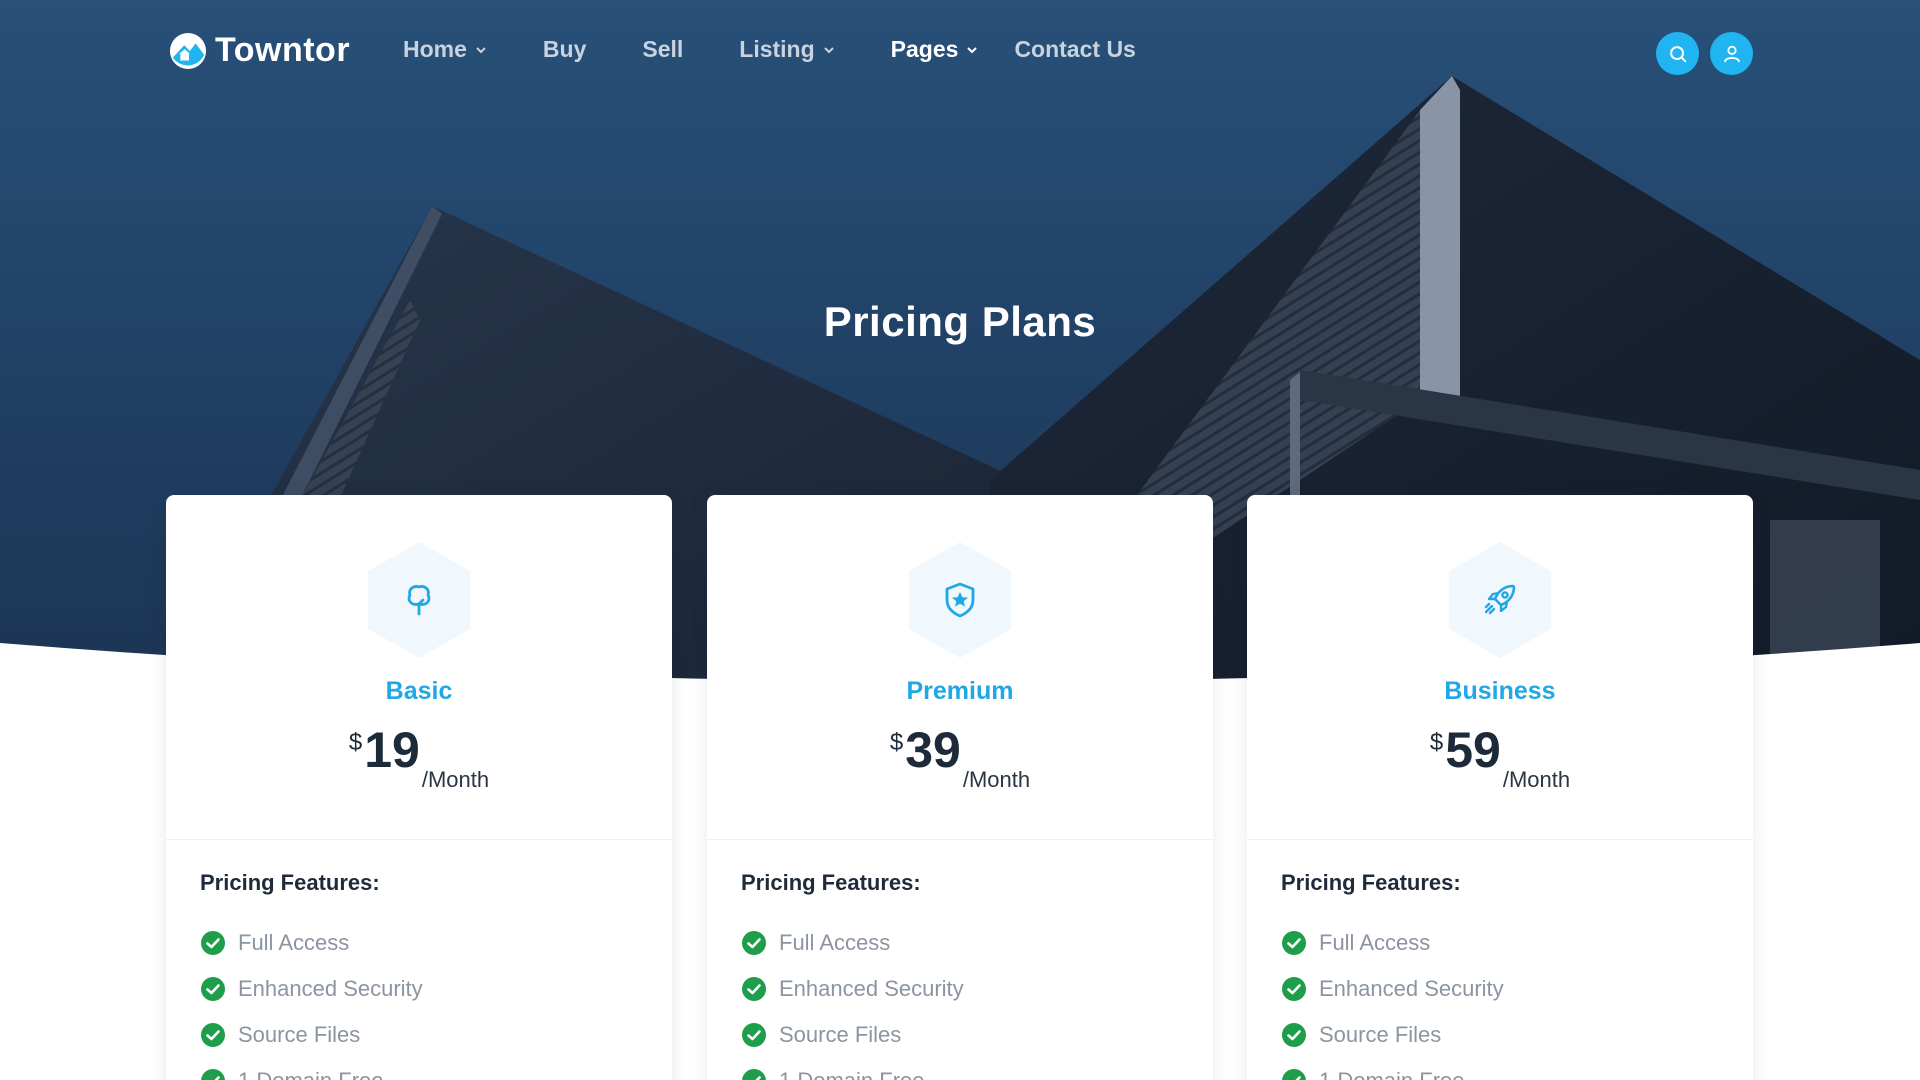 This screenshot has height=1080, width=1920. I want to click on pricing-card-header: Business $ 59 /Month, so click(1500, 667).